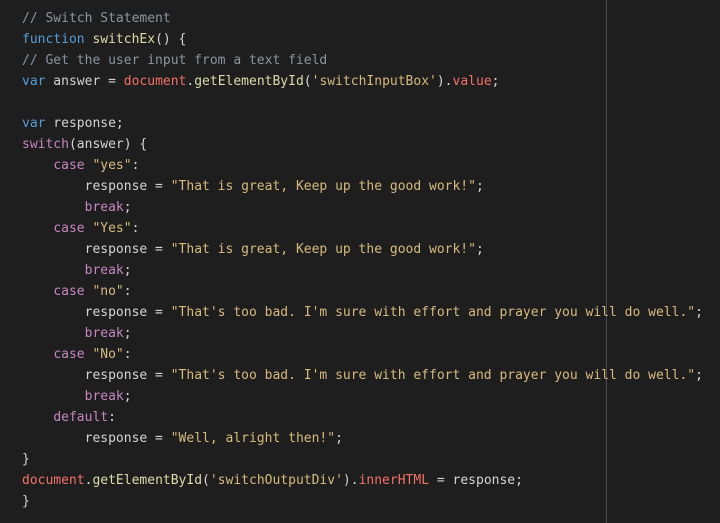 The width and height of the screenshot is (720, 523). Describe the element at coordinates (53, 39) in the screenshot. I see `code-token-keyword: function` at that location.